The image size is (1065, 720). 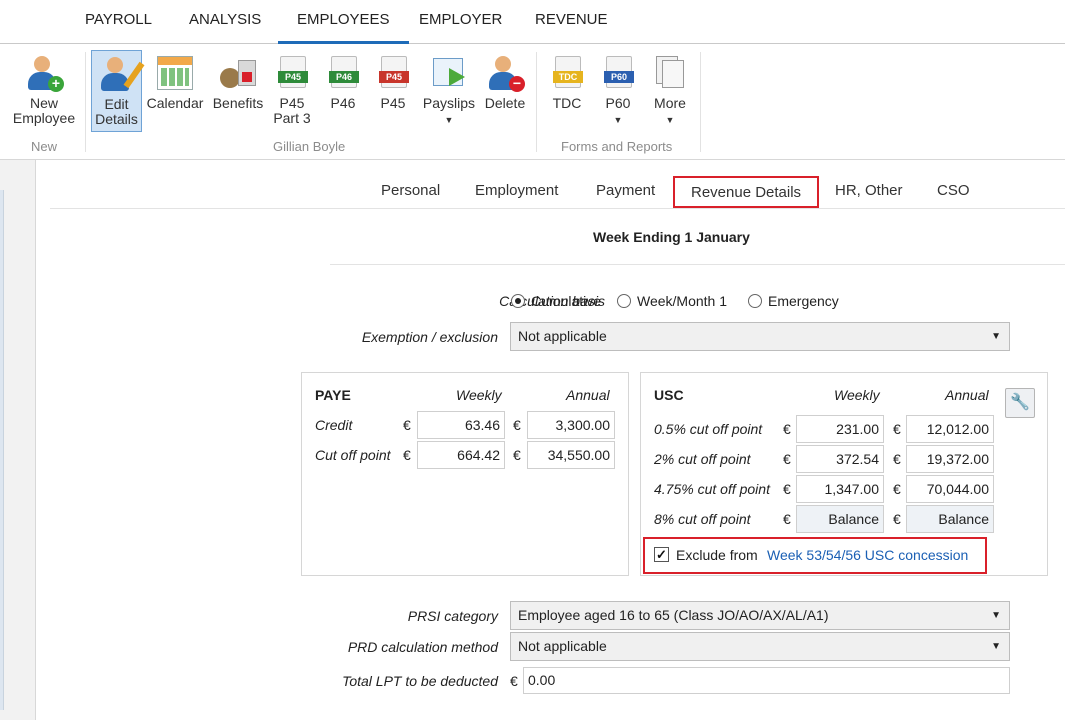 What do you see at coordinates (309, 146) in the screenshot?
I see `group-label-employee: Gillian Boyle` at bounding box center [309, 146].